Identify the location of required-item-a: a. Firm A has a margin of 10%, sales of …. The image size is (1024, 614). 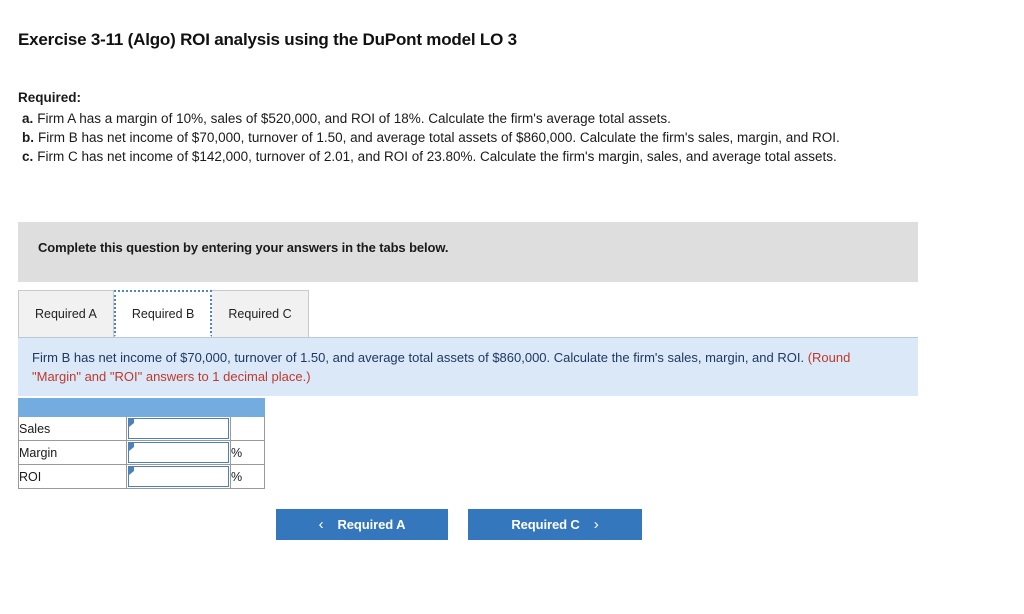
(514, 118).